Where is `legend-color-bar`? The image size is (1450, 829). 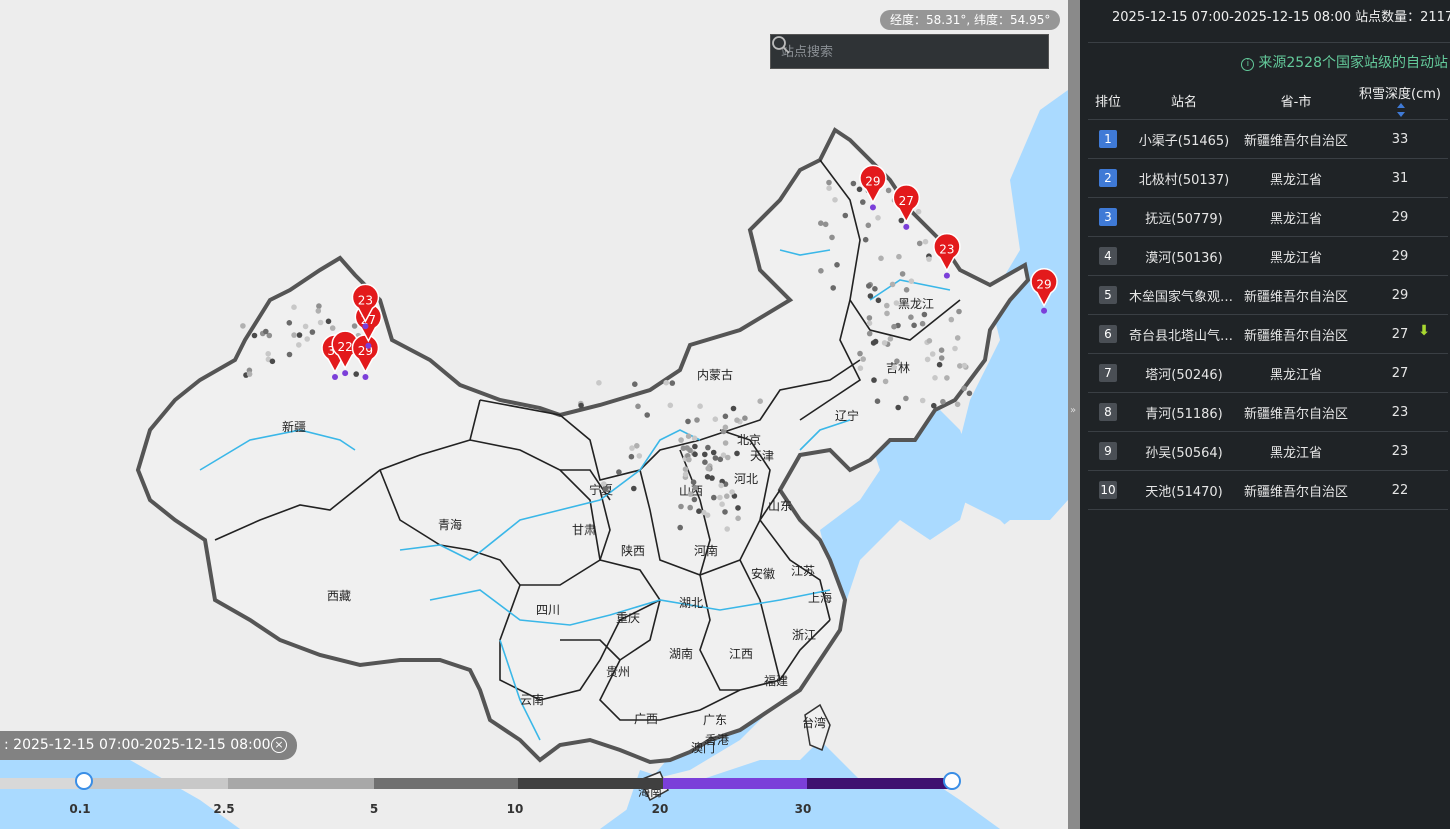
legend-color-bar is located at coordinates (476, 783).